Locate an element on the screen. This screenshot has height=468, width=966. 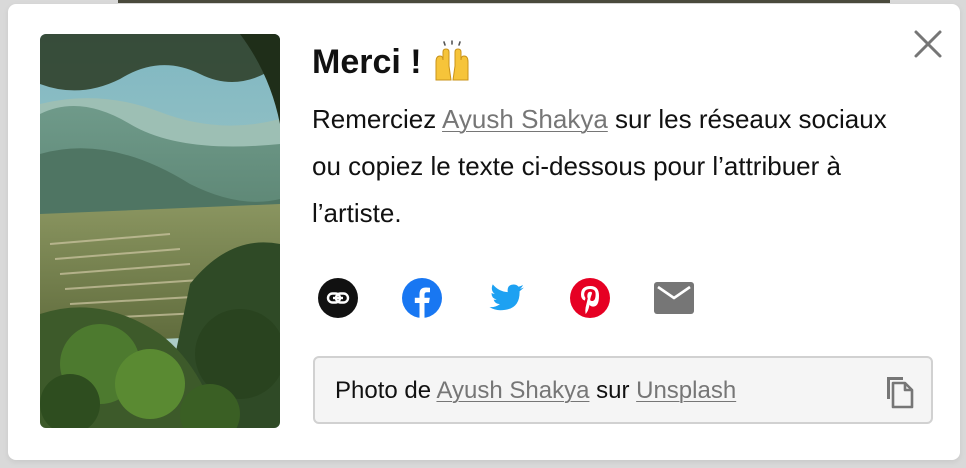
email-icon is located at coordinates (674, 298).